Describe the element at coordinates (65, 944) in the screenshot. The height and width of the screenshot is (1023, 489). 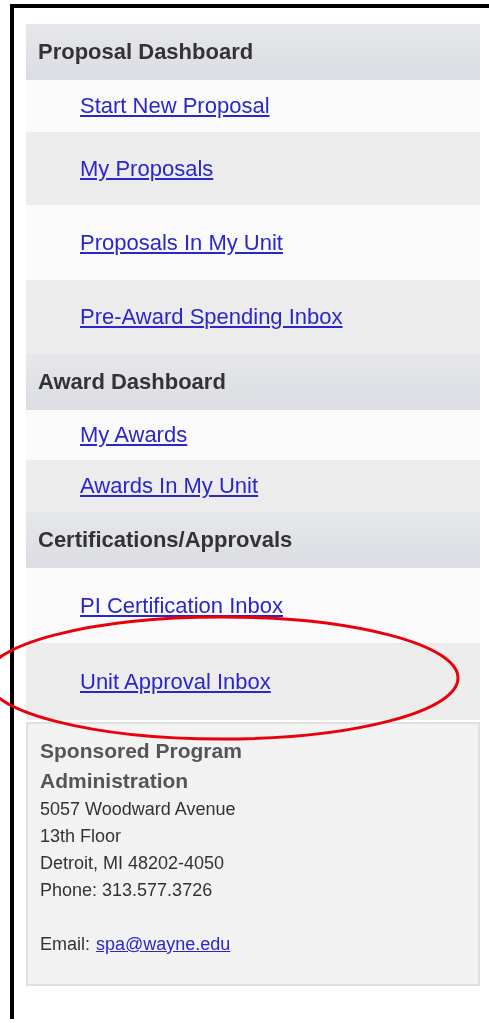
I see `email-label: Email:` at that location.